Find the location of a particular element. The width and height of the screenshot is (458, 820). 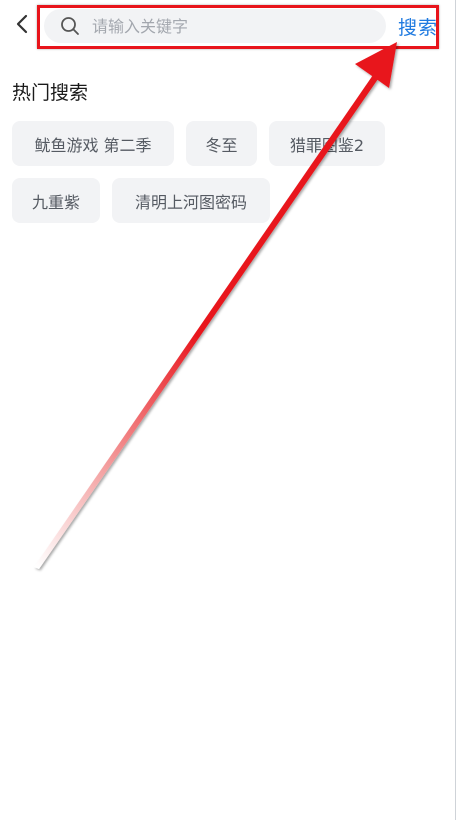

top-bar: 搜索 is located at coordinates (229, 28).